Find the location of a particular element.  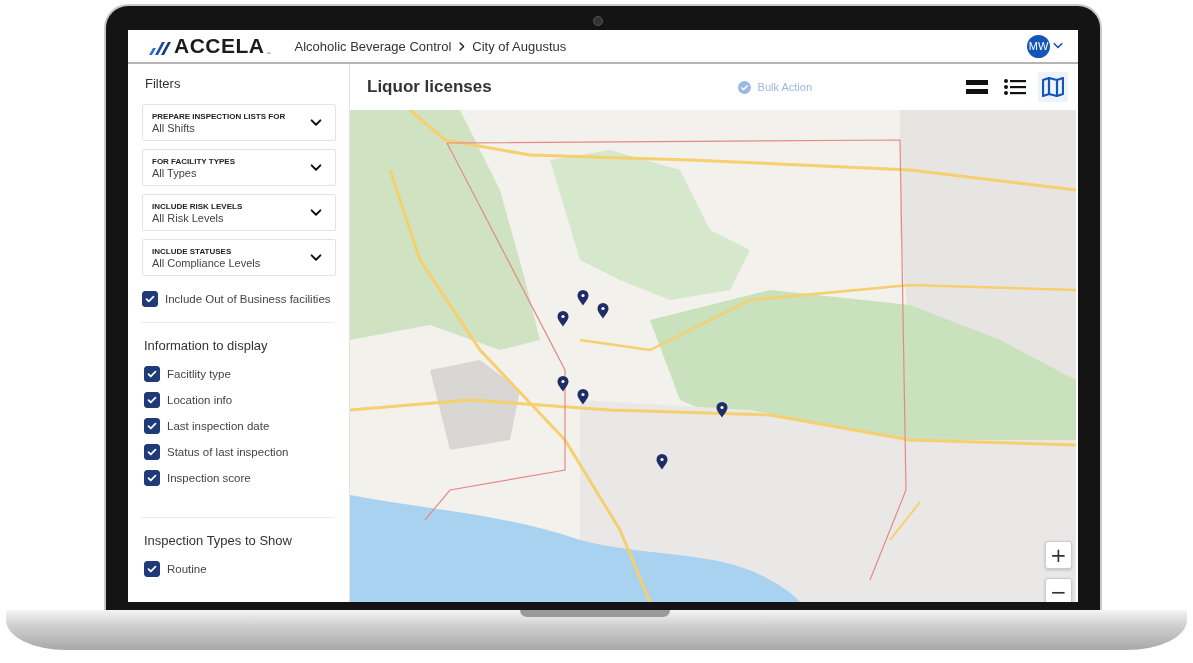

map-icon is located at coordinates (1053, 87).